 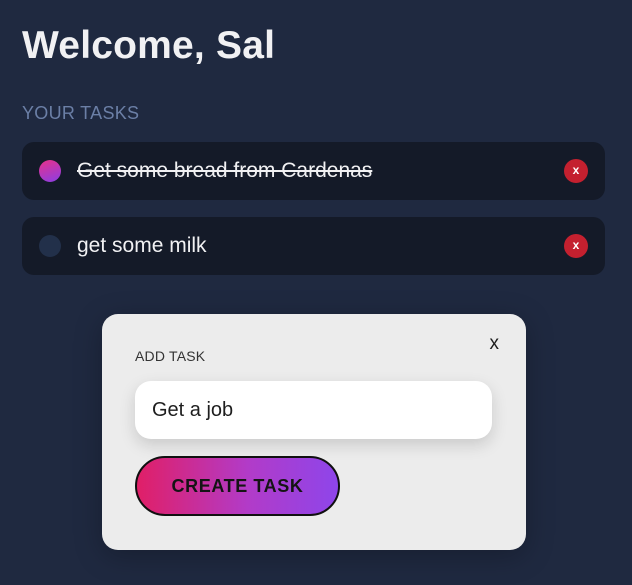 I want to click on task-item: Get some bread from Cardenas x, so click(x=313, y=171).